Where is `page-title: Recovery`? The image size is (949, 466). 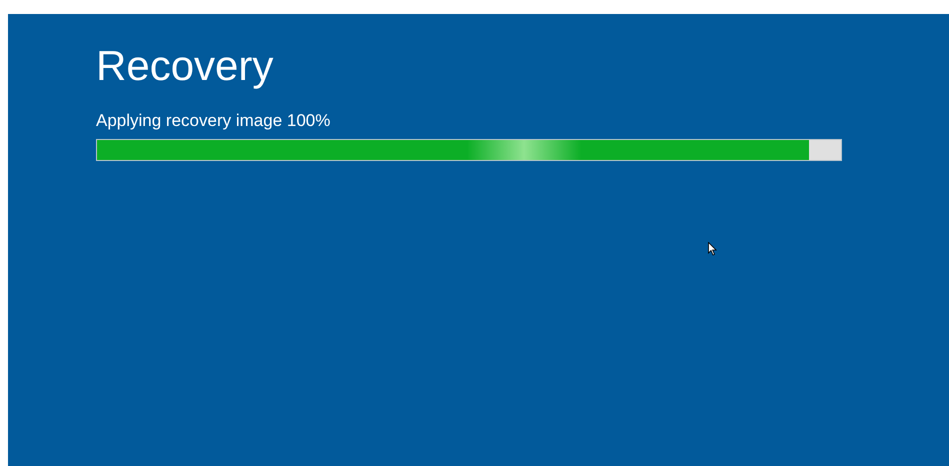 page-title: Recovery is located at coordinates (185, 66).